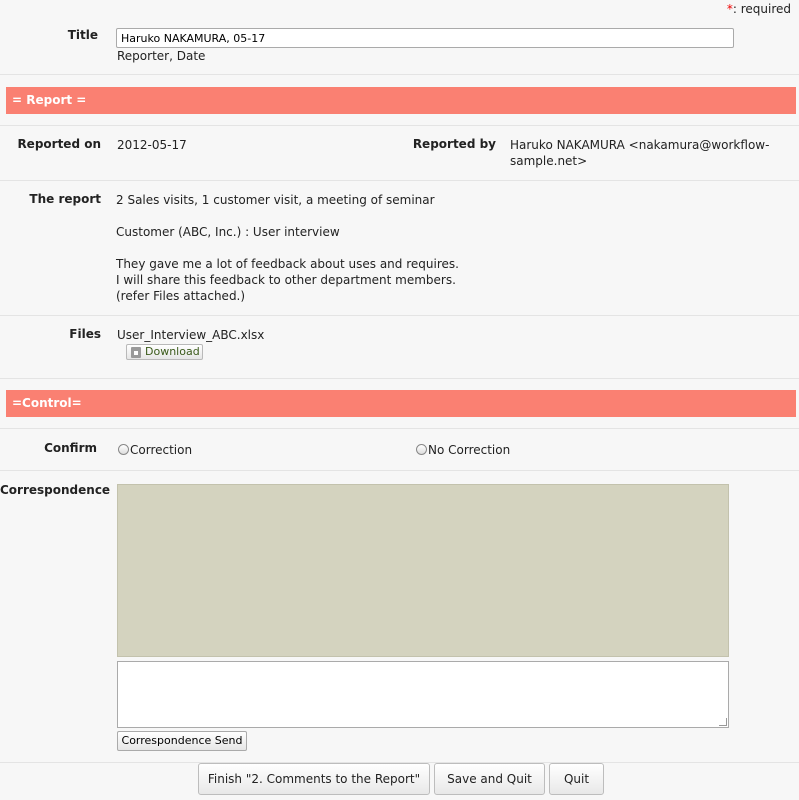 This screenshot has height=800, width=799. I want to click on confirm-label: Confirm, so click(70, 448).